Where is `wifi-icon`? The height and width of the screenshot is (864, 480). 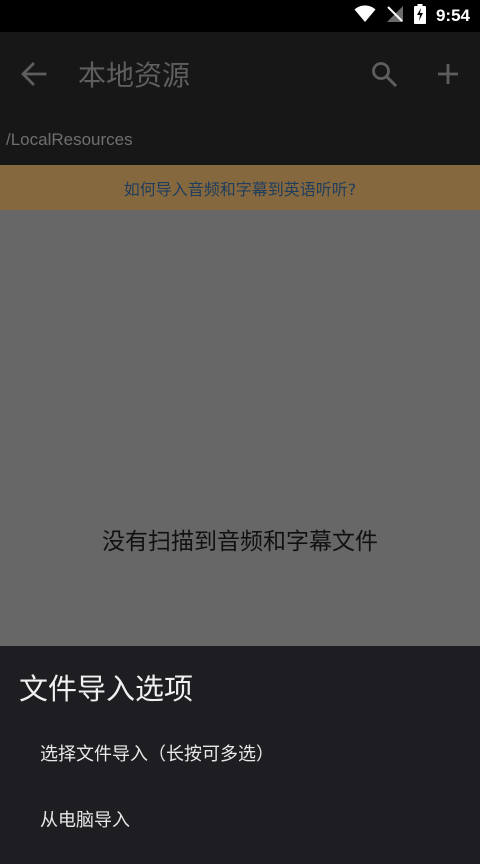 wifi-icon is located at coordinates (365, 16).